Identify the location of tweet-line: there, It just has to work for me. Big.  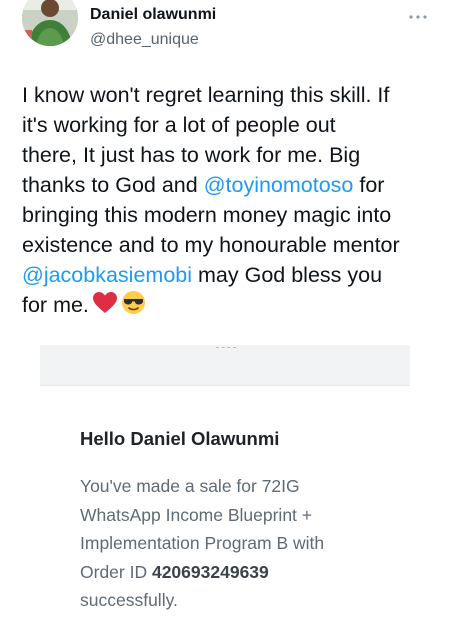
(191, 155).